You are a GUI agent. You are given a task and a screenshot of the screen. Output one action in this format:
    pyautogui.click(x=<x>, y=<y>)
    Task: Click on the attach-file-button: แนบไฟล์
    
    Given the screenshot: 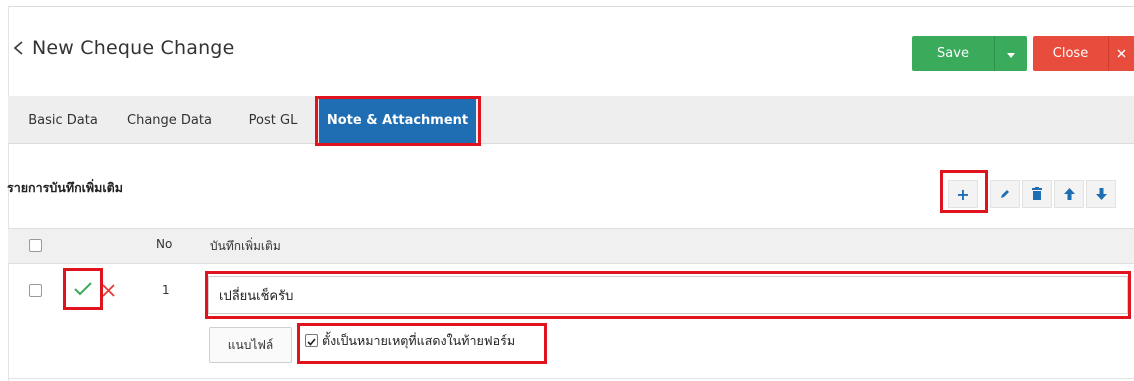 What is the action you would take?
    pyautogui.click(x=250, y=345)
    